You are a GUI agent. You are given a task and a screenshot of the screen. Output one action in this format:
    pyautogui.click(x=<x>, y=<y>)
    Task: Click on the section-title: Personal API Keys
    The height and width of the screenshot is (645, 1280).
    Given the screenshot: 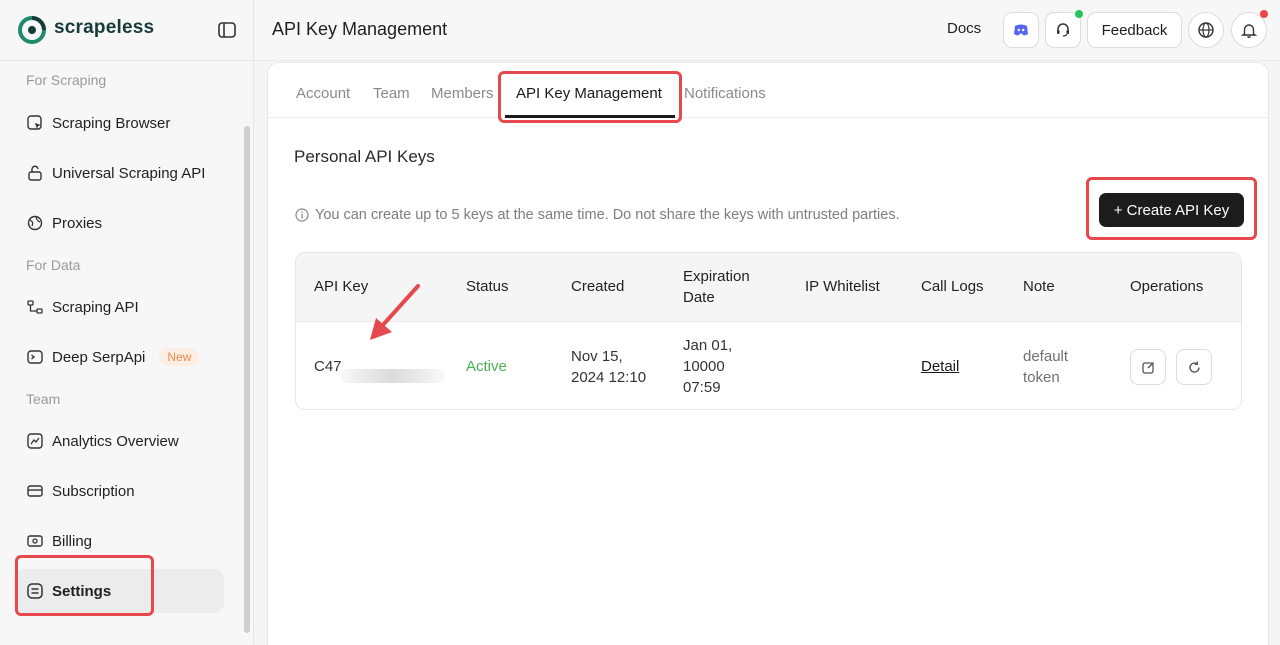 What is the action you would take?
    pyautogui.click(x=364, y=156)
    